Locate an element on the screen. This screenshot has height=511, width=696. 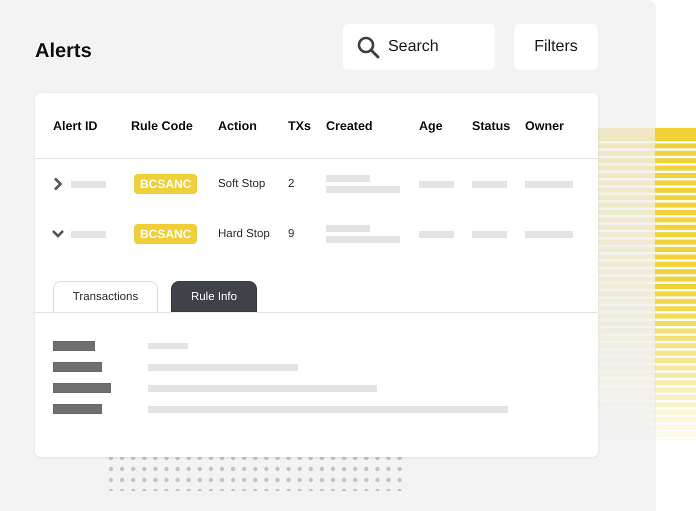
column-header: Age is located at coordinates (431, 125).